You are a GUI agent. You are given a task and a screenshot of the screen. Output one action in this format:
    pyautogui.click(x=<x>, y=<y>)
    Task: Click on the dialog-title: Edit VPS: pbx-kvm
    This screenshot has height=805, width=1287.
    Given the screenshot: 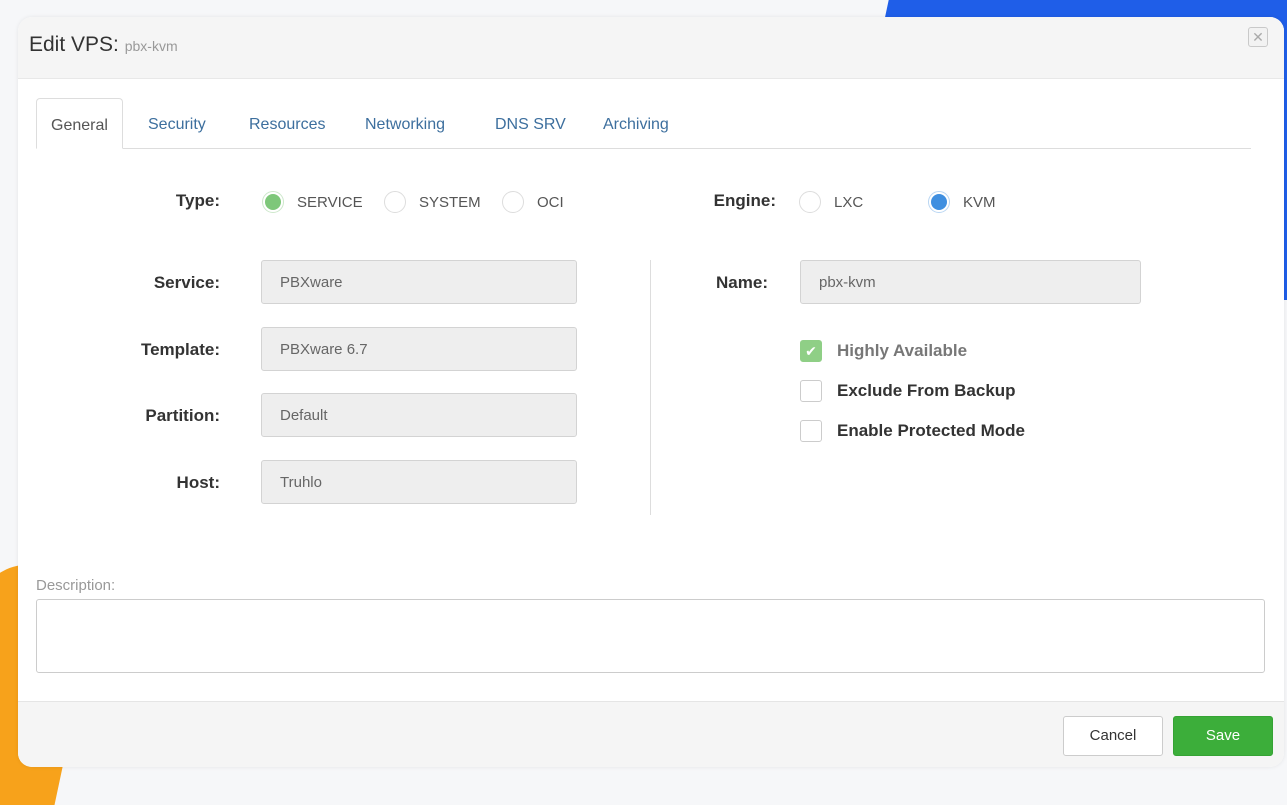 What is the action you would take?
    pyautogui.click(x=103, y=45)
    